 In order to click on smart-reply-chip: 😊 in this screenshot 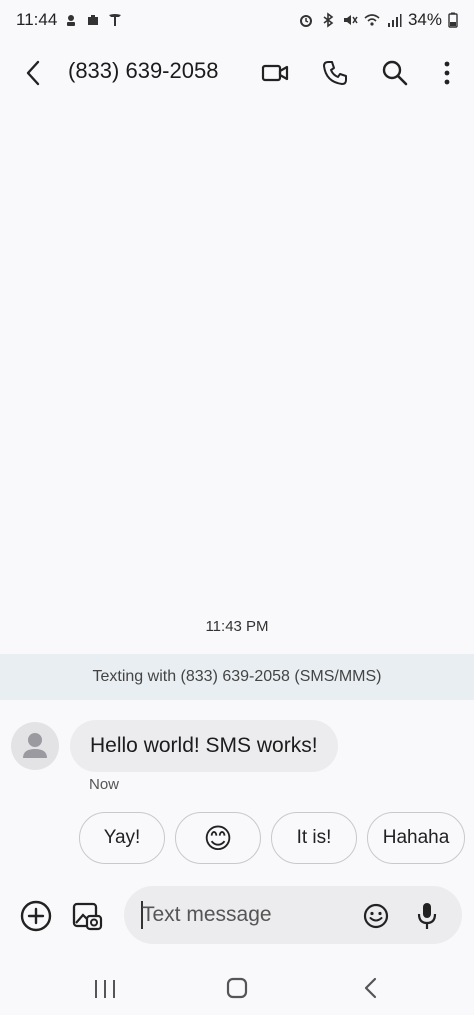, I will do `click(218, 838)`.